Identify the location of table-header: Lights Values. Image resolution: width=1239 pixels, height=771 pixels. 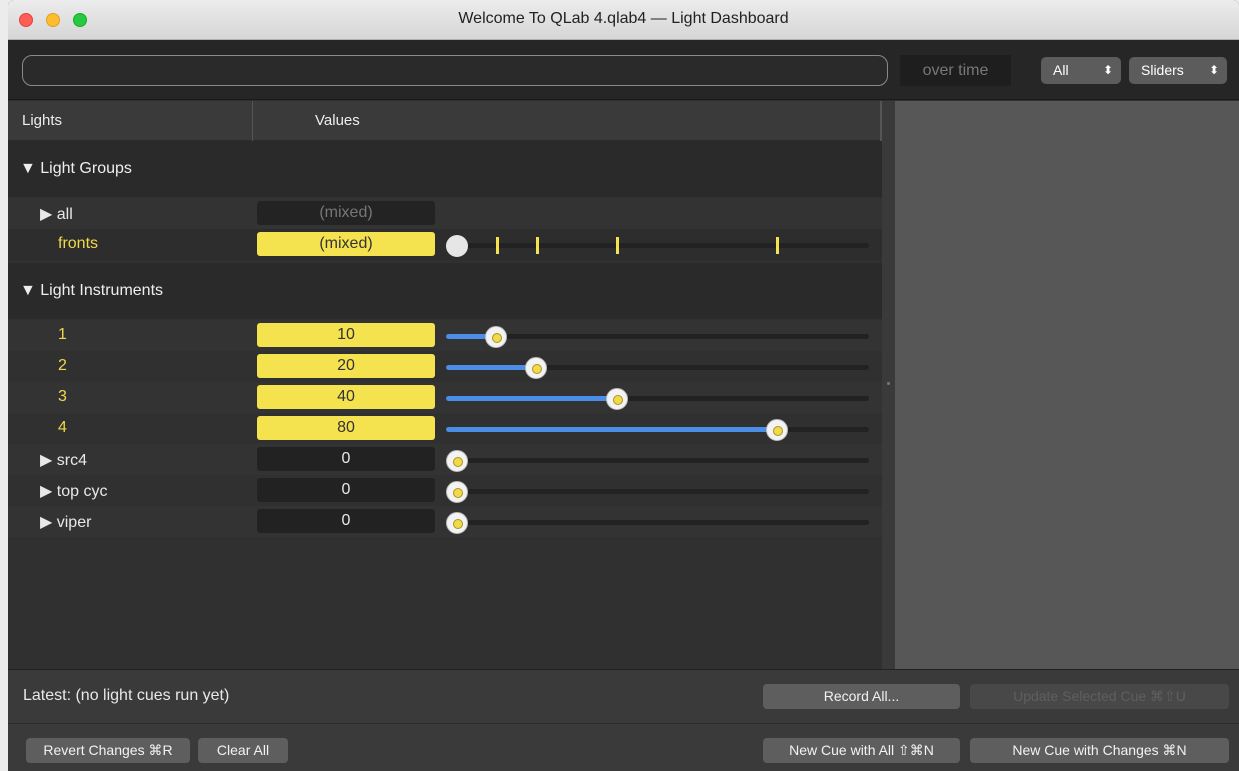
(445, 121).